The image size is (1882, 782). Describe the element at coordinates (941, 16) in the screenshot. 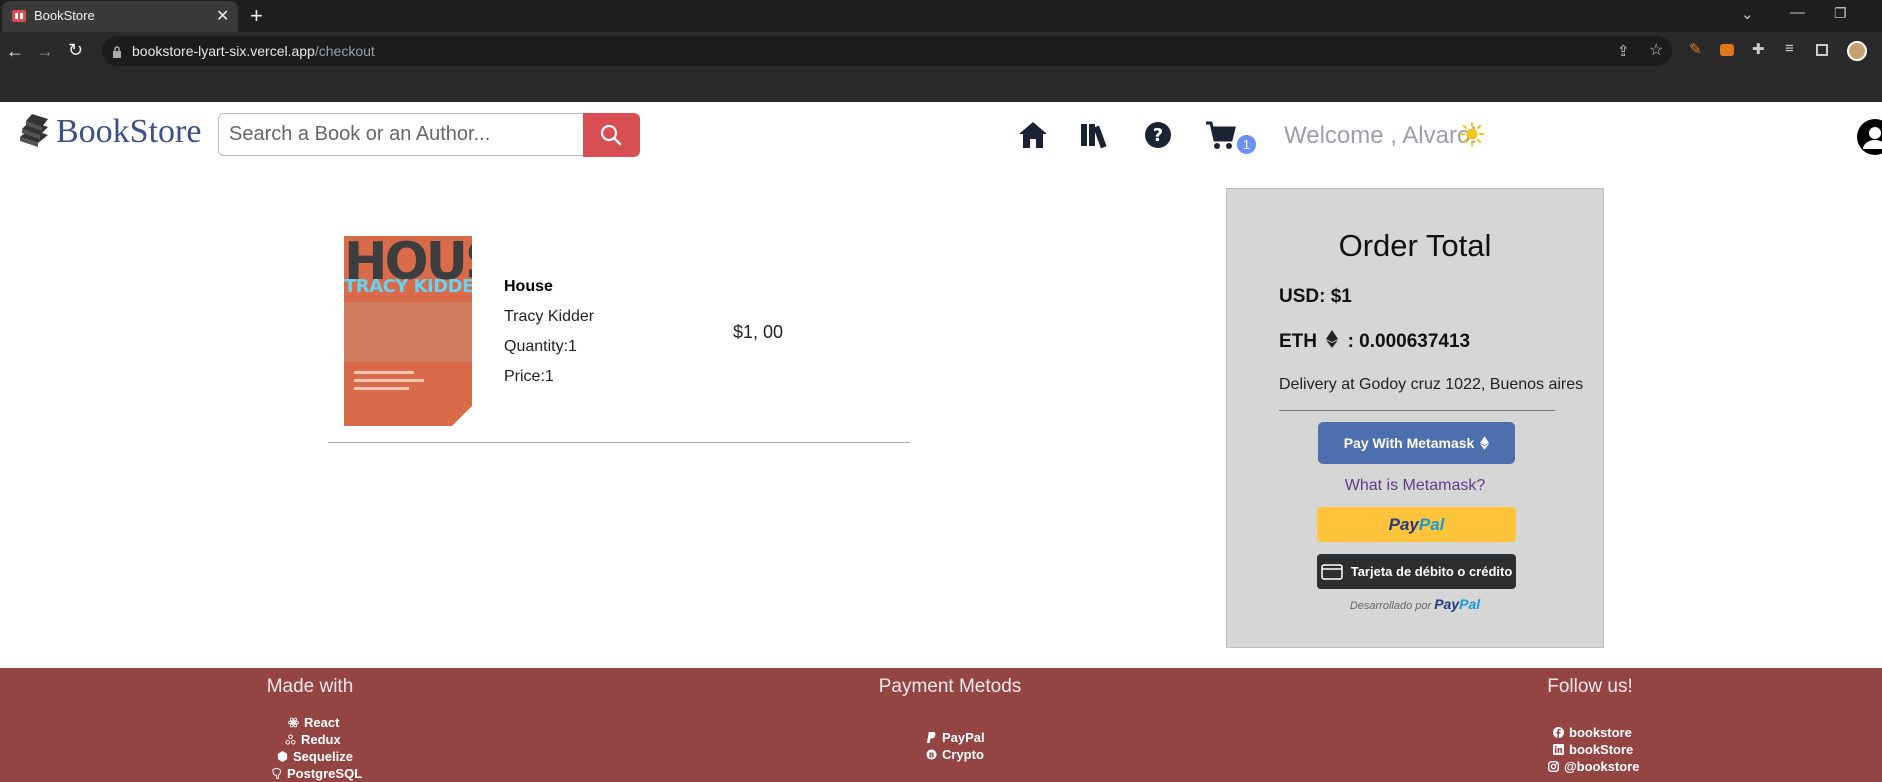

I see `browser-tab-bar` at that location.